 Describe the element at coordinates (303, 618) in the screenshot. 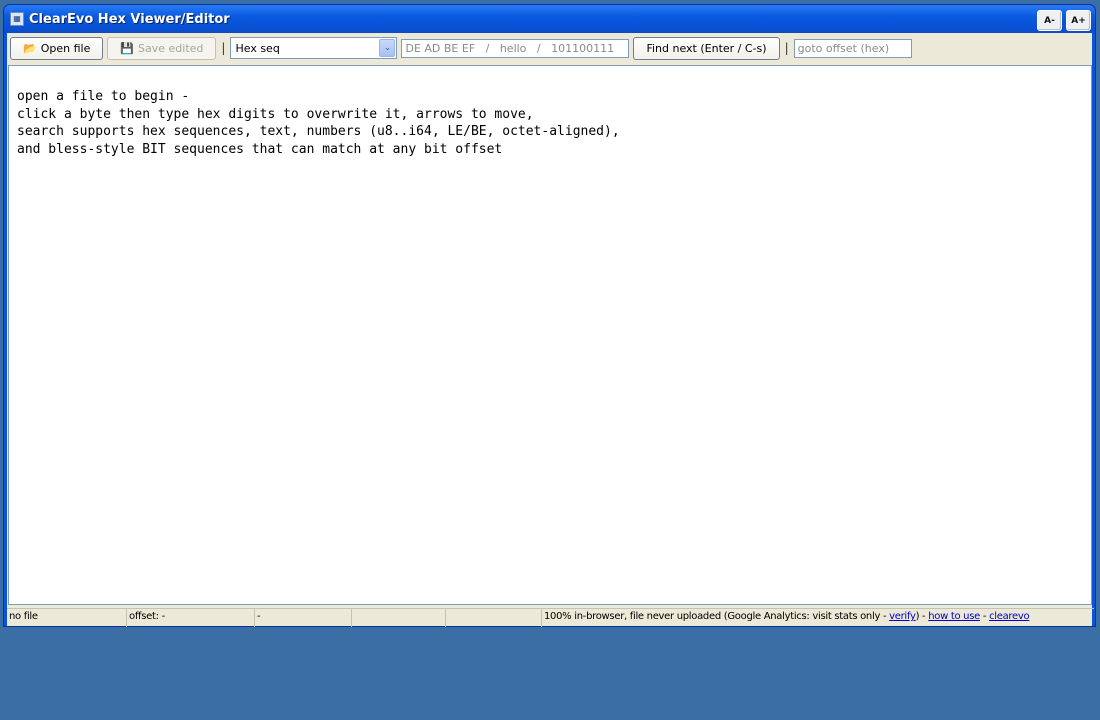

I see `status-value: -` at that location.